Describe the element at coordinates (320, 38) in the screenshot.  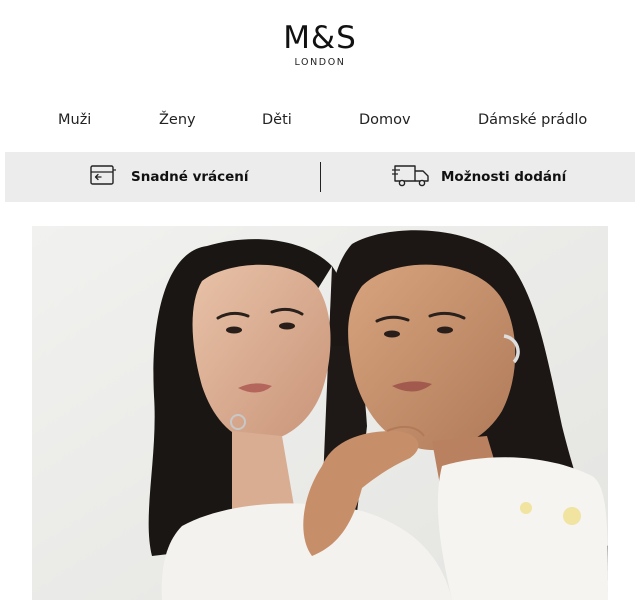
I see `logo-wordmark: M&S` at that location.